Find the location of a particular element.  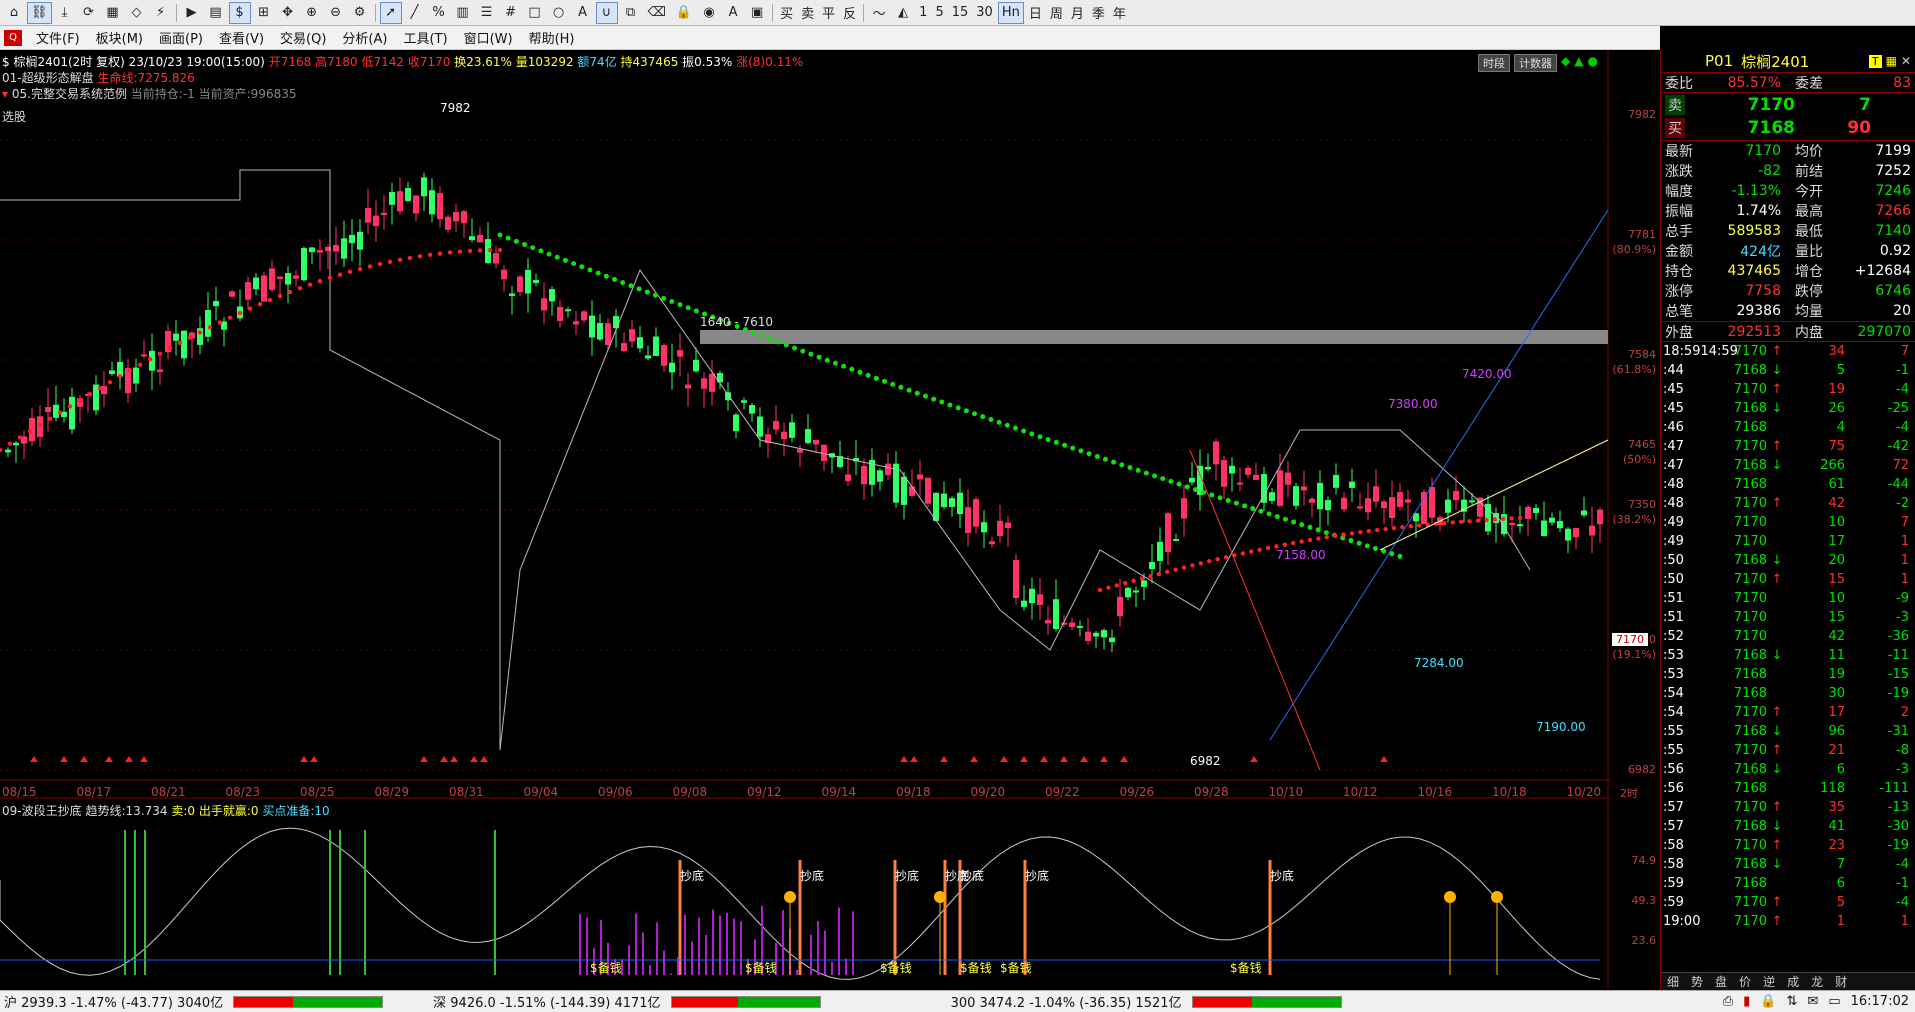

network-icon: ⇅ is located at coordinates (1792, 1001).